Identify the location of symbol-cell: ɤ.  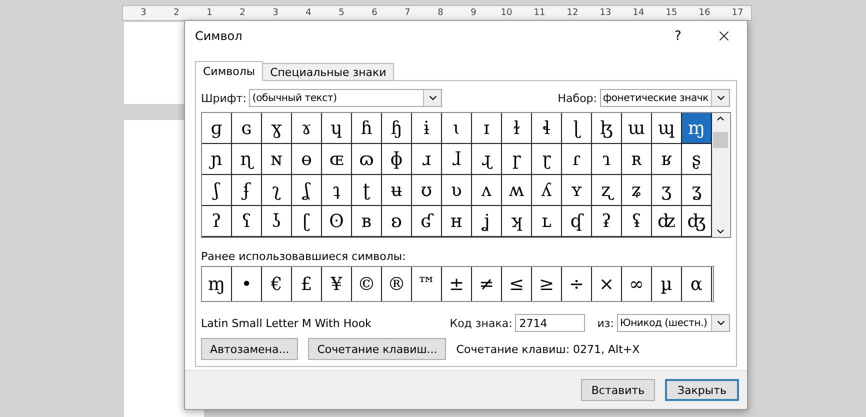
(307, 128).